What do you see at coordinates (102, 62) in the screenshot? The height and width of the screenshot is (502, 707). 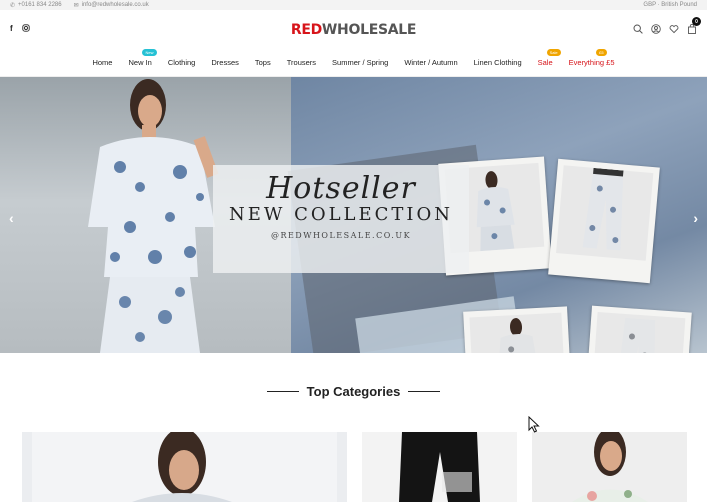 I see `nav-item-home: Home` at bounding box center [102, 62].